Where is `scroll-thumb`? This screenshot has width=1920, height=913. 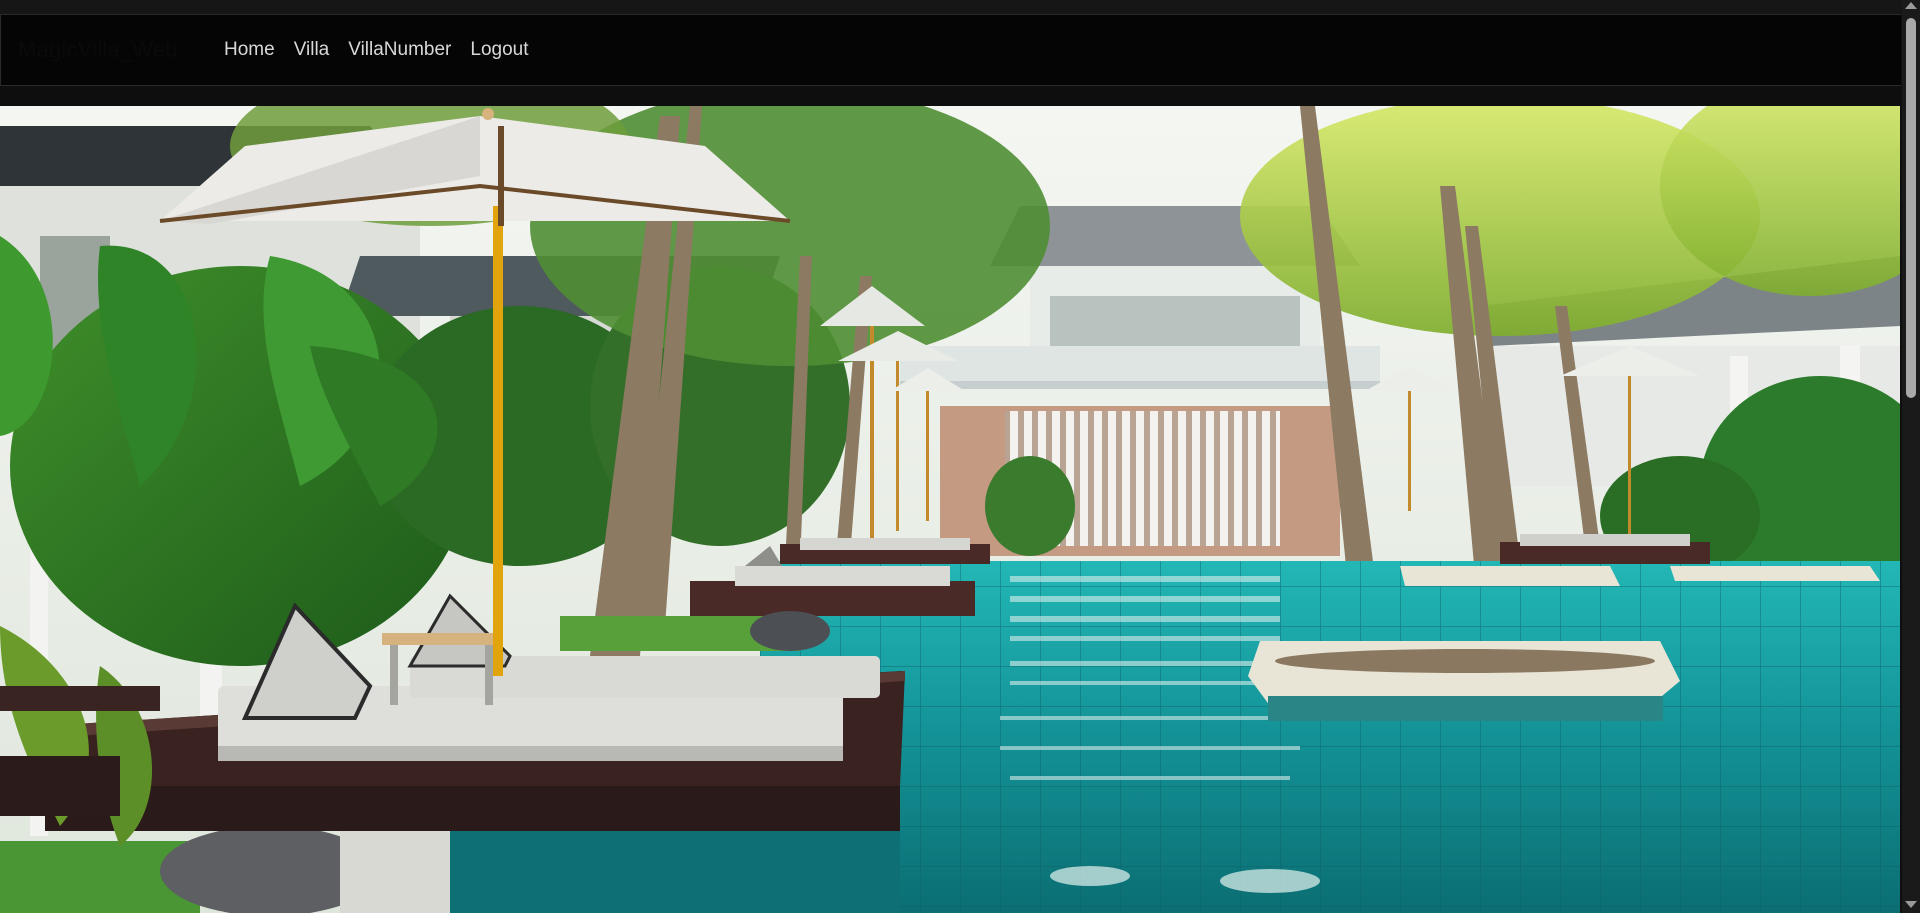 scroll-thumb is located at coordinates (1911, 208).